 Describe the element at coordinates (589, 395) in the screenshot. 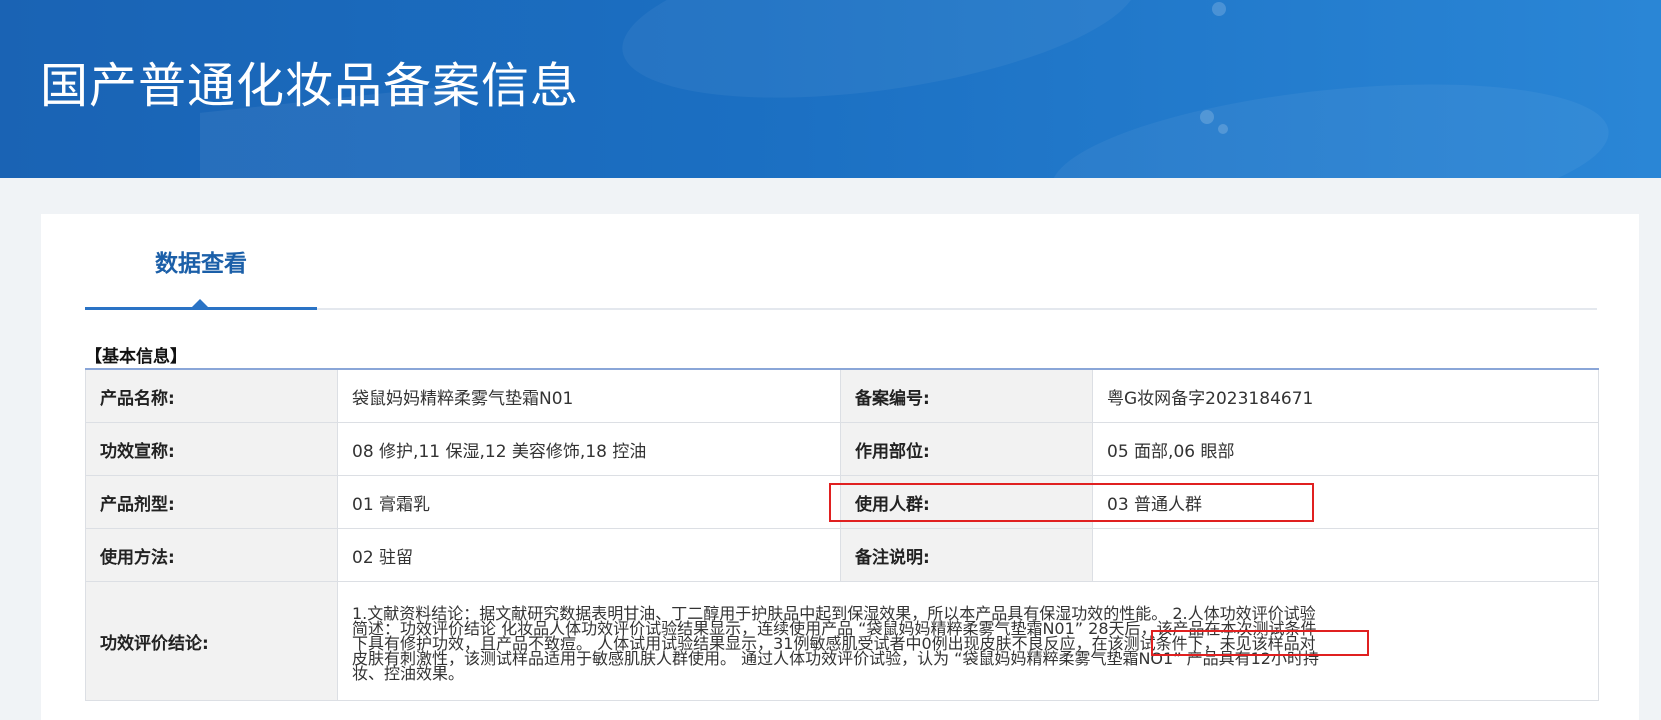

I see `product-name-value: 袋鼠妈妈精粹柔雾气垫霜N01` at that location.